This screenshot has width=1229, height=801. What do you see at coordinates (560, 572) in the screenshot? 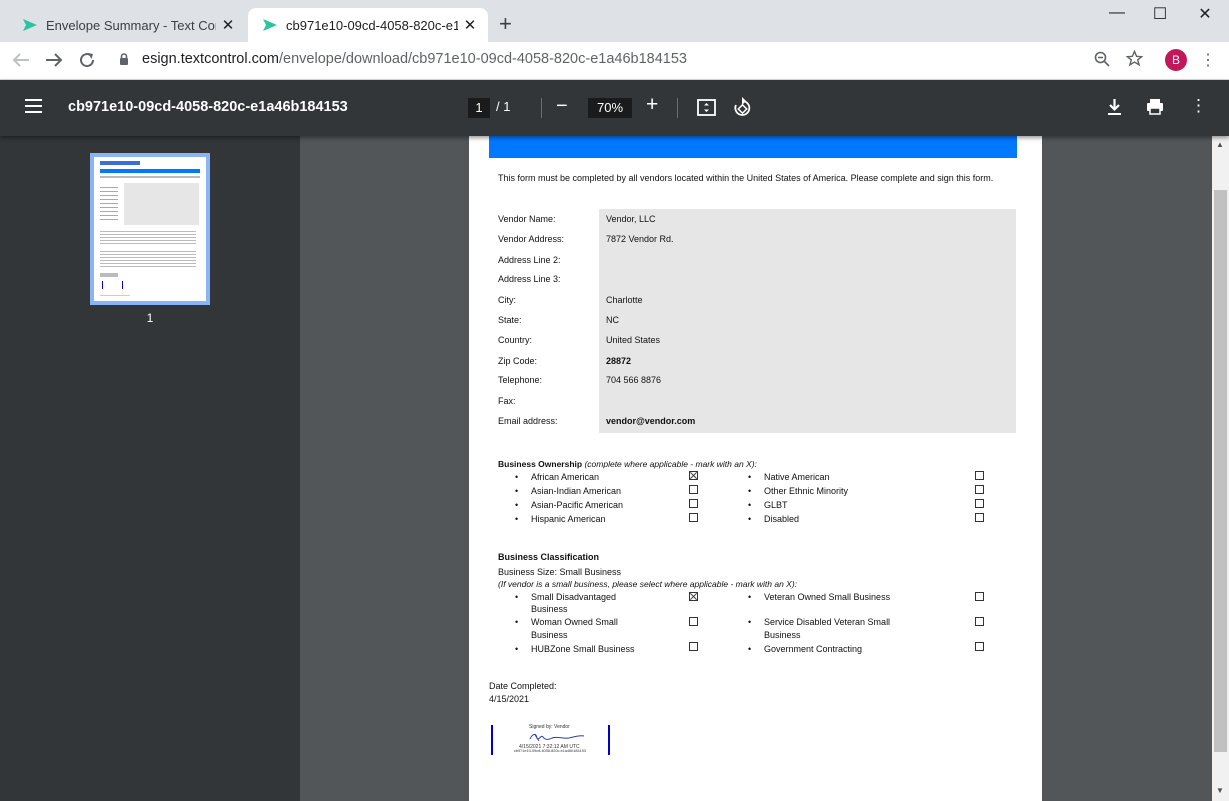
I see `business-size: Business Size: Small Business` at bounding box center [560, 572].